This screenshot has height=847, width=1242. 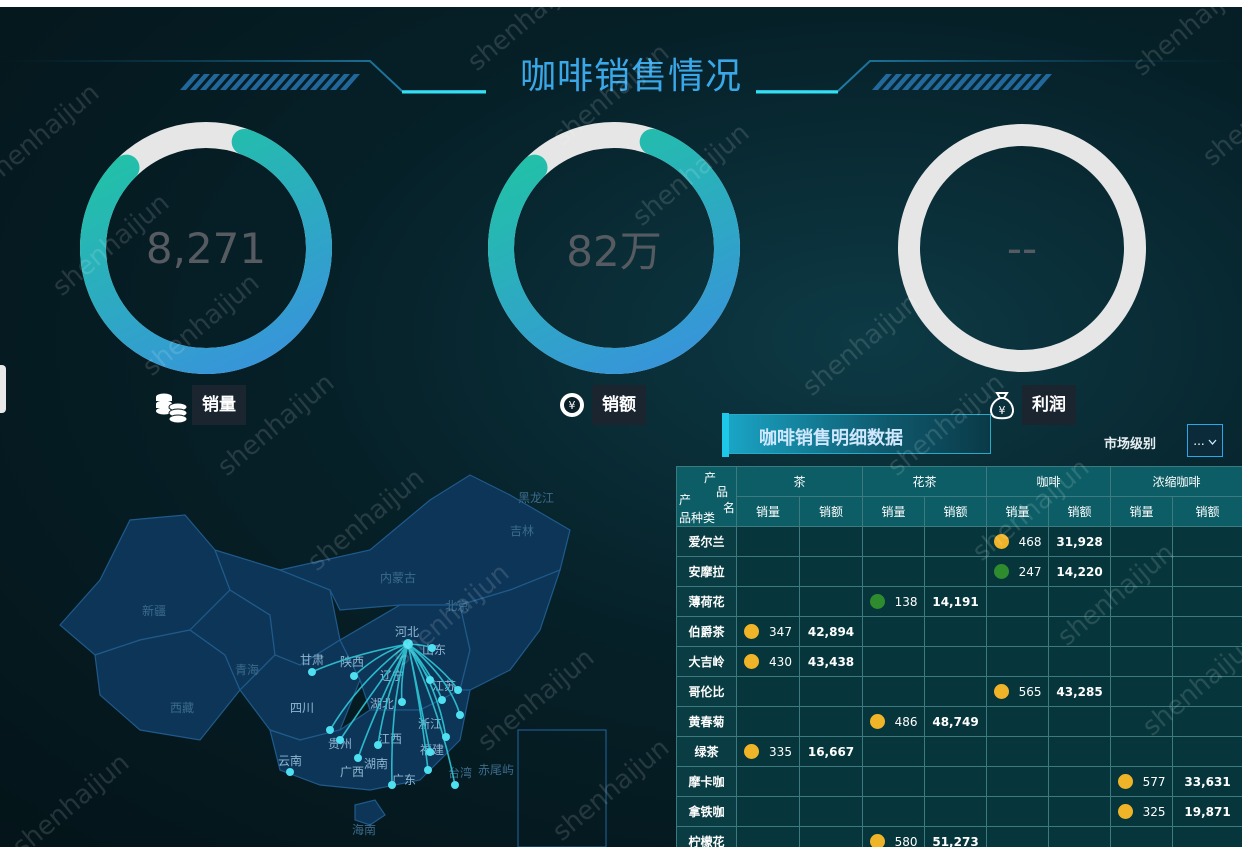 I want to click on cell-value: 347, so click(x=780, y=631).